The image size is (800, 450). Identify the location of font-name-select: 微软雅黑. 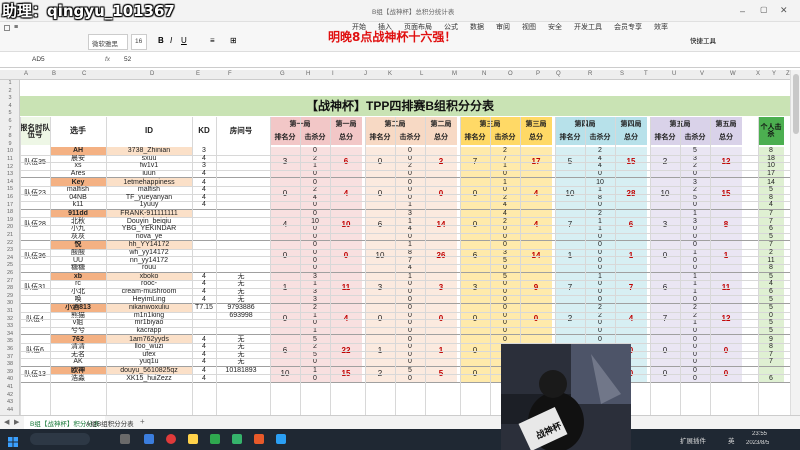
(108, 42).